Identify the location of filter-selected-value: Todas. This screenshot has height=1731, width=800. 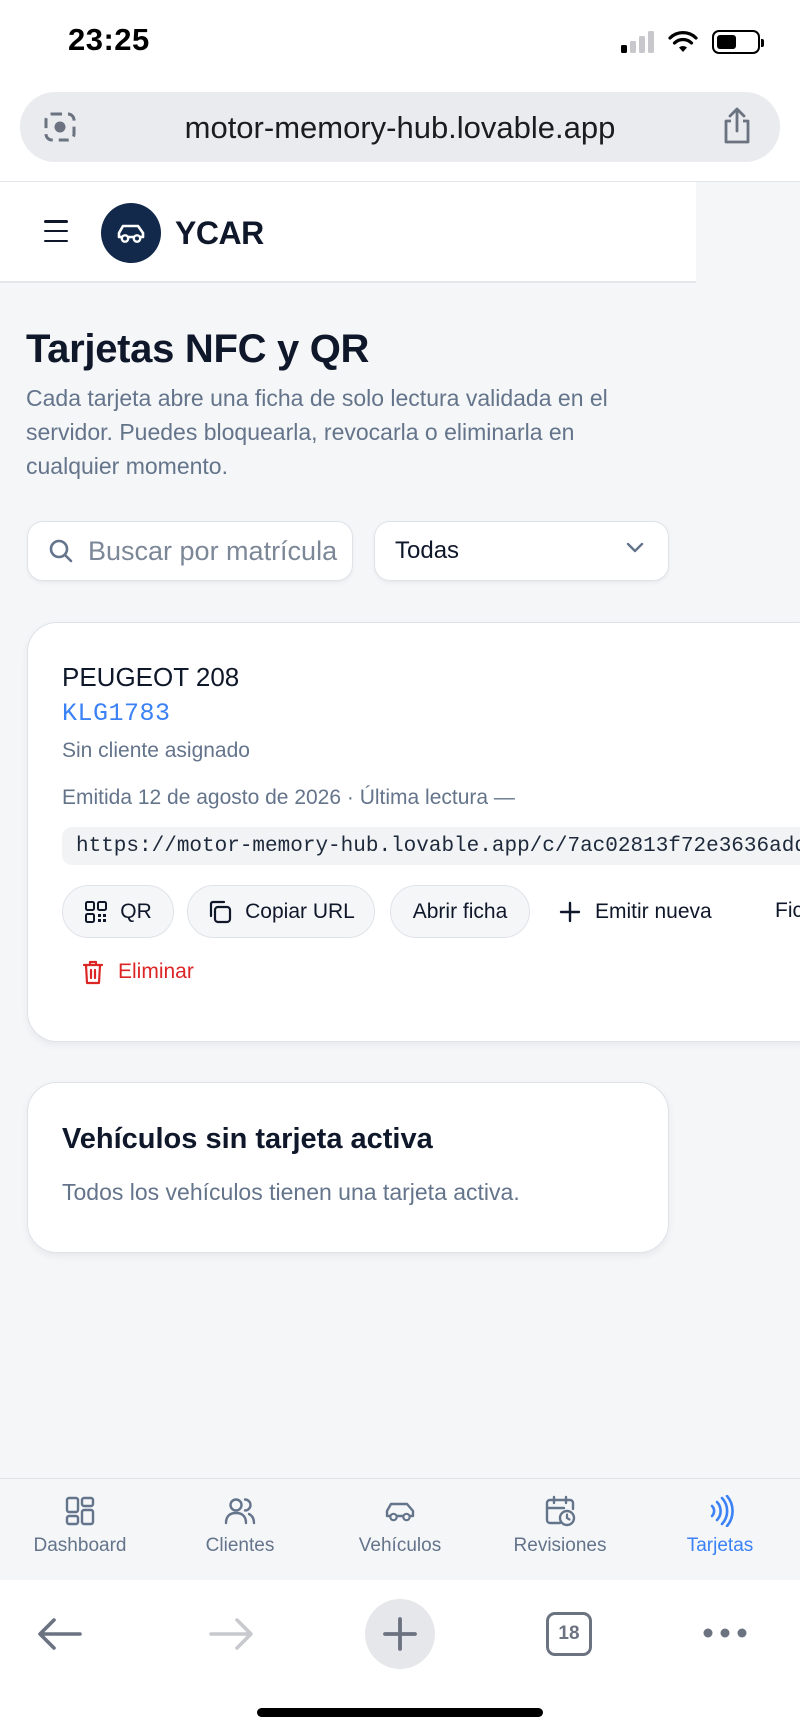
(427, 550).